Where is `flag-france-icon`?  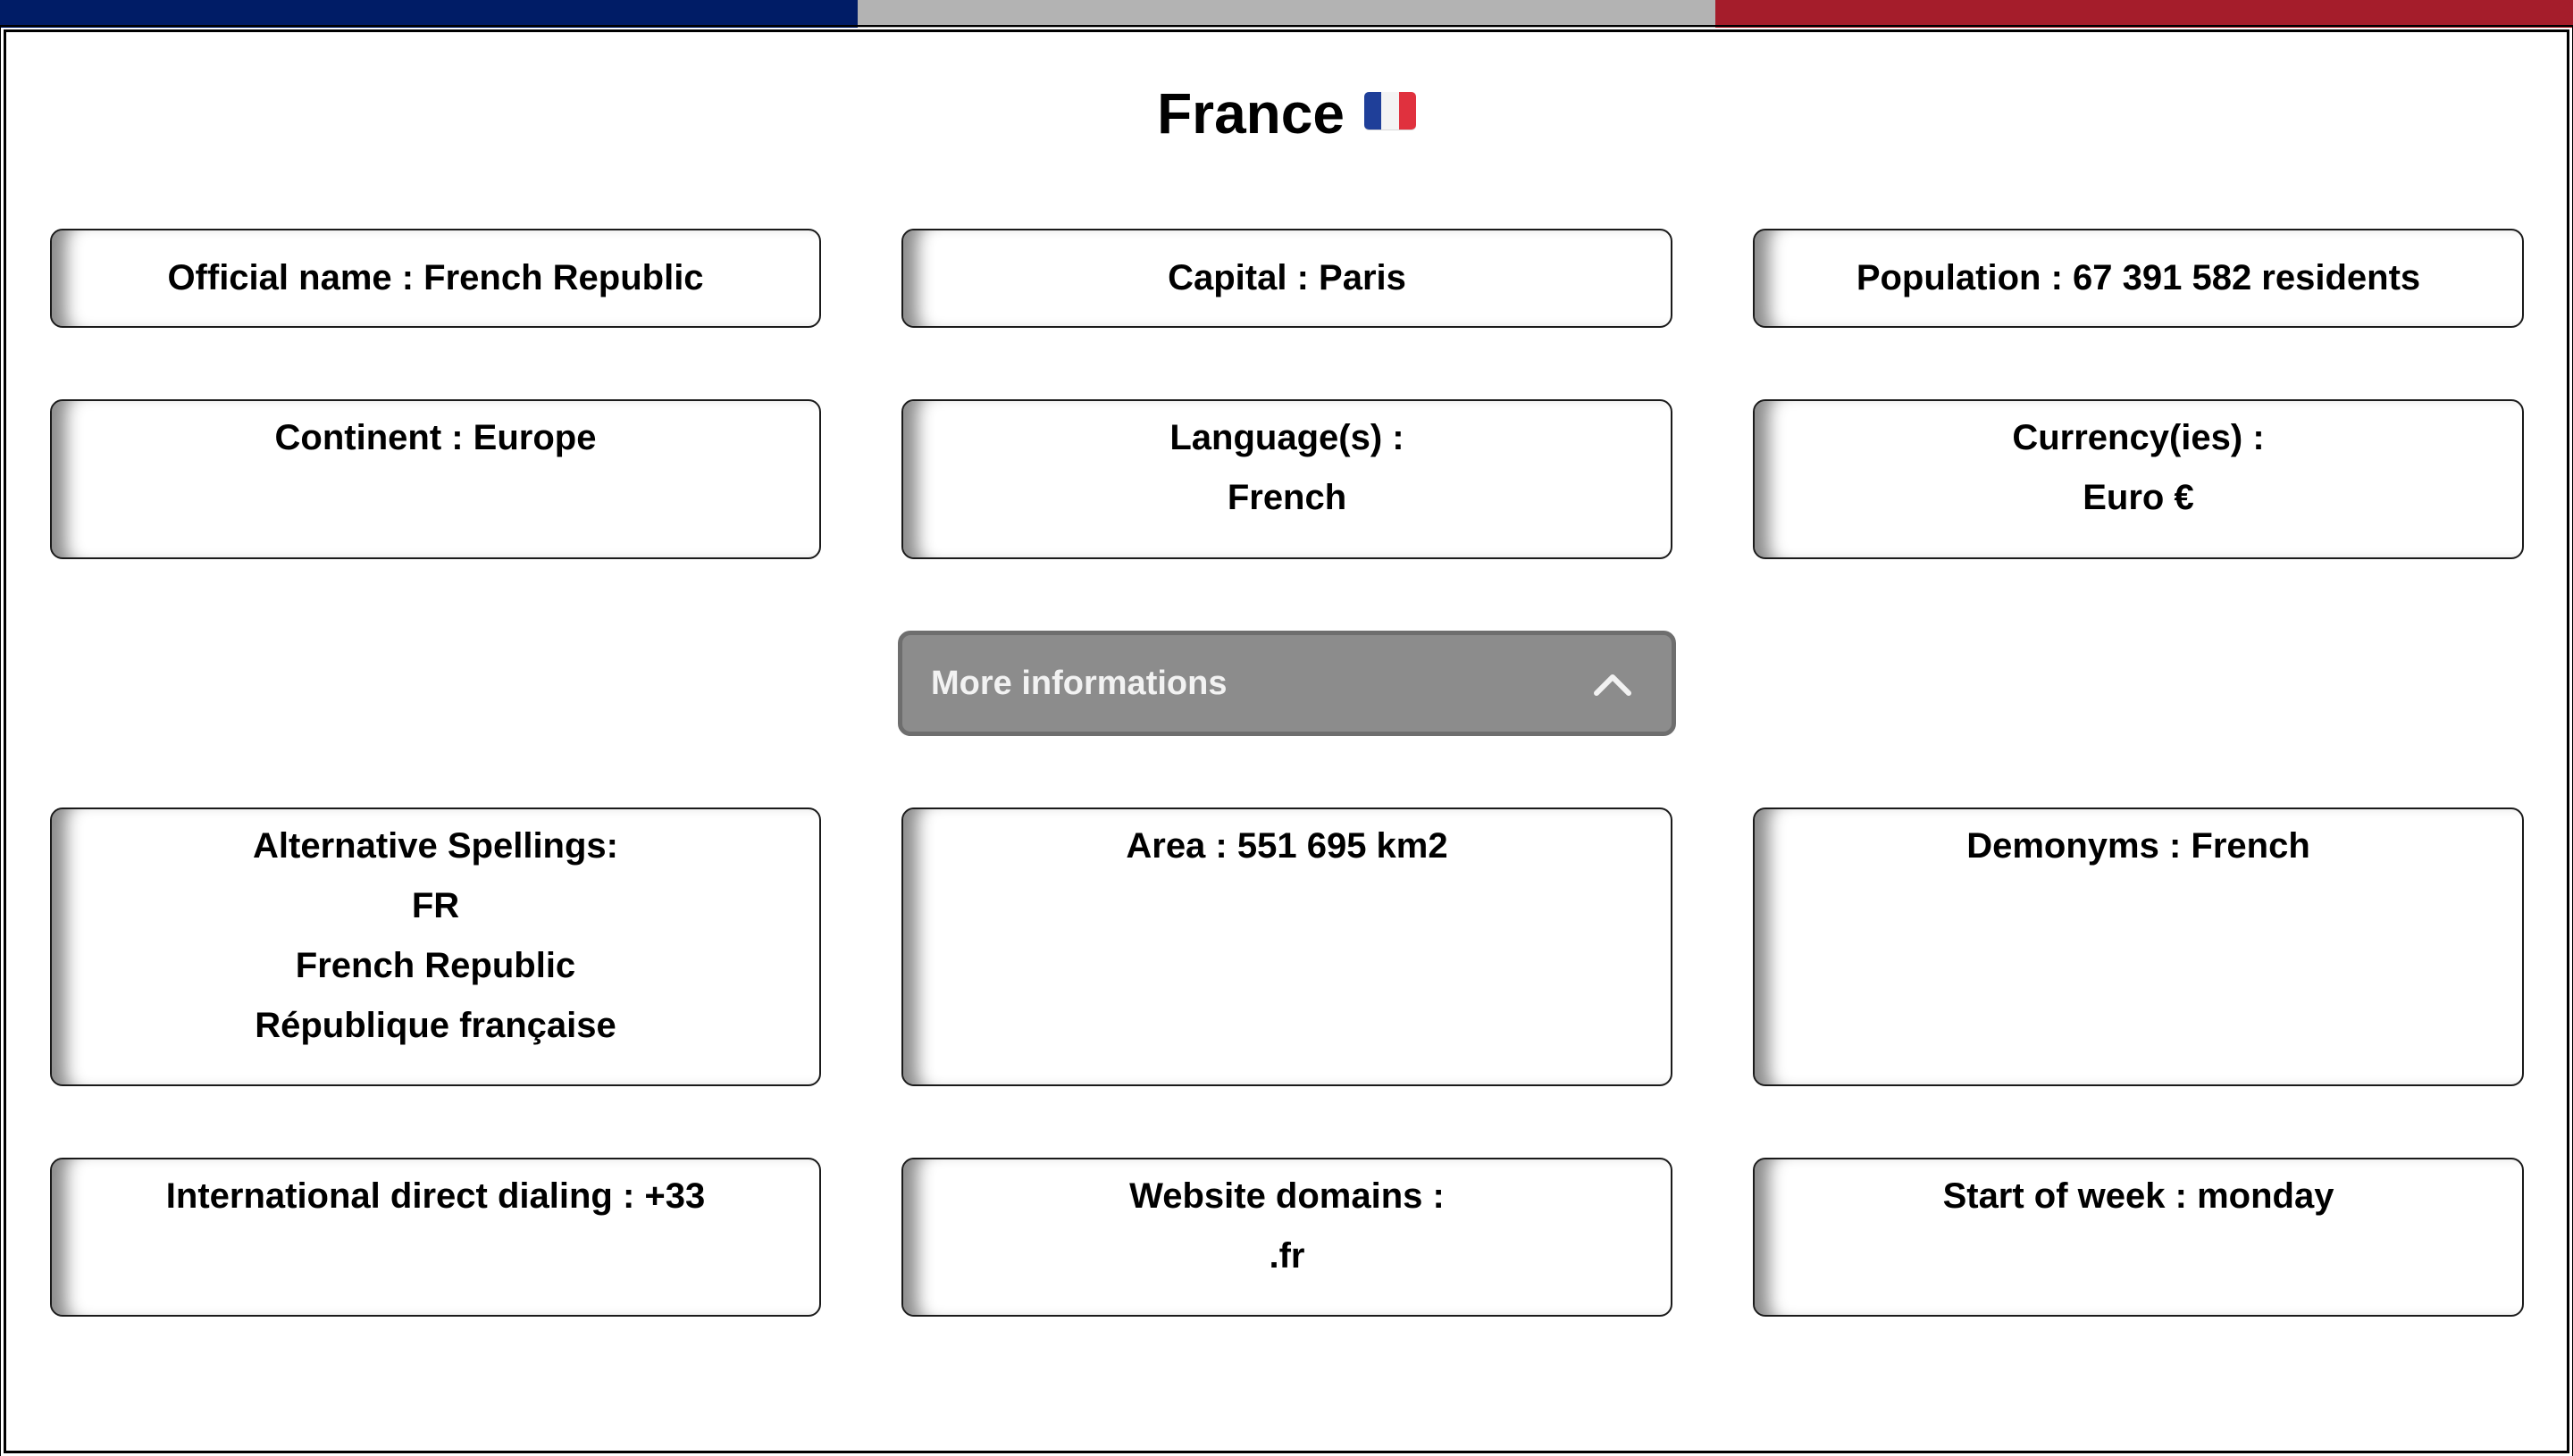 flag-france-icon is located at coordinates (1389, 111).